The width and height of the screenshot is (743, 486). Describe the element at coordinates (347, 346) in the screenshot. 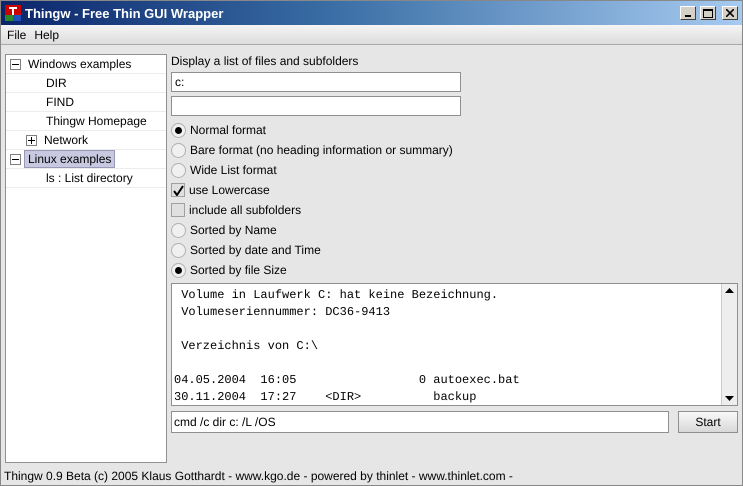

I see `output-text: Volume in Laufwerk C: hat keine Bezeichnung. Volumeseriennummer: DC36-9413 Verzeichnis von C:\ 04.05.2004 16:05 0 autoexec.bat 30.11.2004 17:27 <DIR> backup` at that location.